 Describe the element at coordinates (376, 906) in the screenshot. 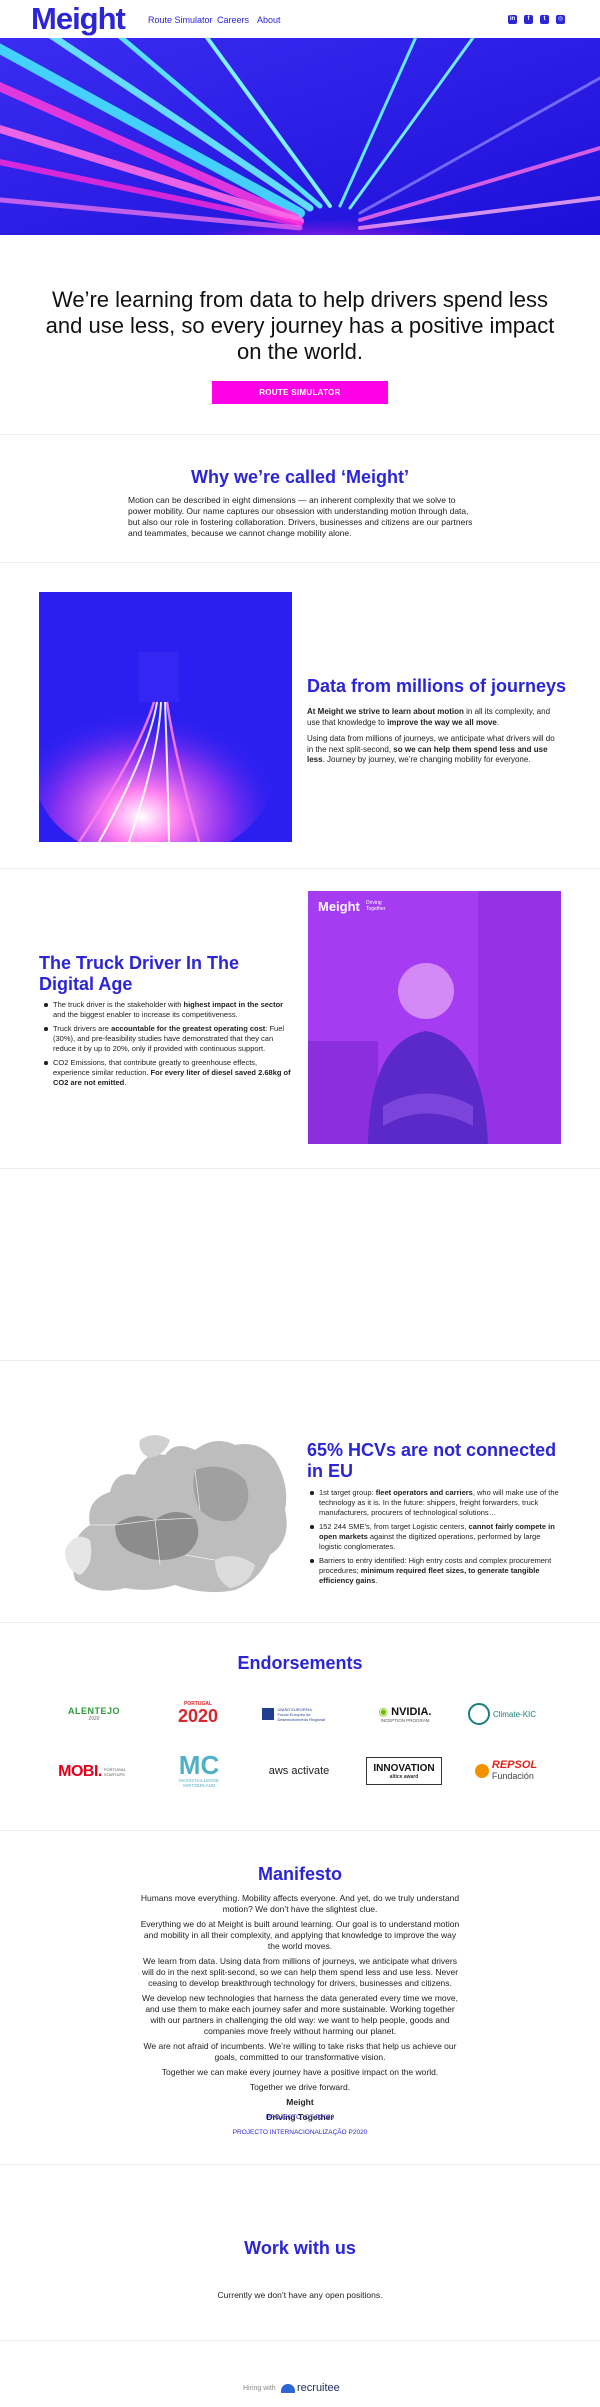

I see `image-tagline: Driving Together` at that location.